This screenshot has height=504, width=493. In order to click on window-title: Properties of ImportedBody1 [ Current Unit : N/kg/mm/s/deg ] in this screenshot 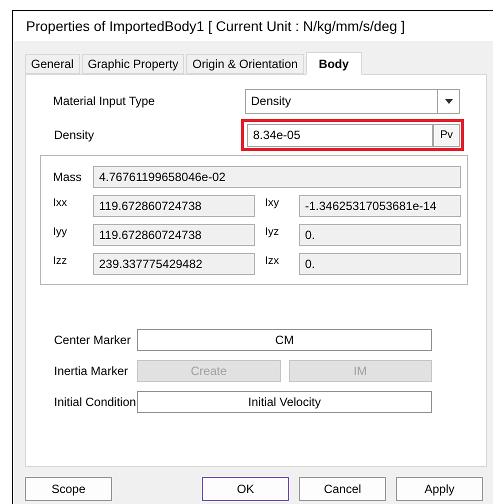, I will do `click(215, 26)`.